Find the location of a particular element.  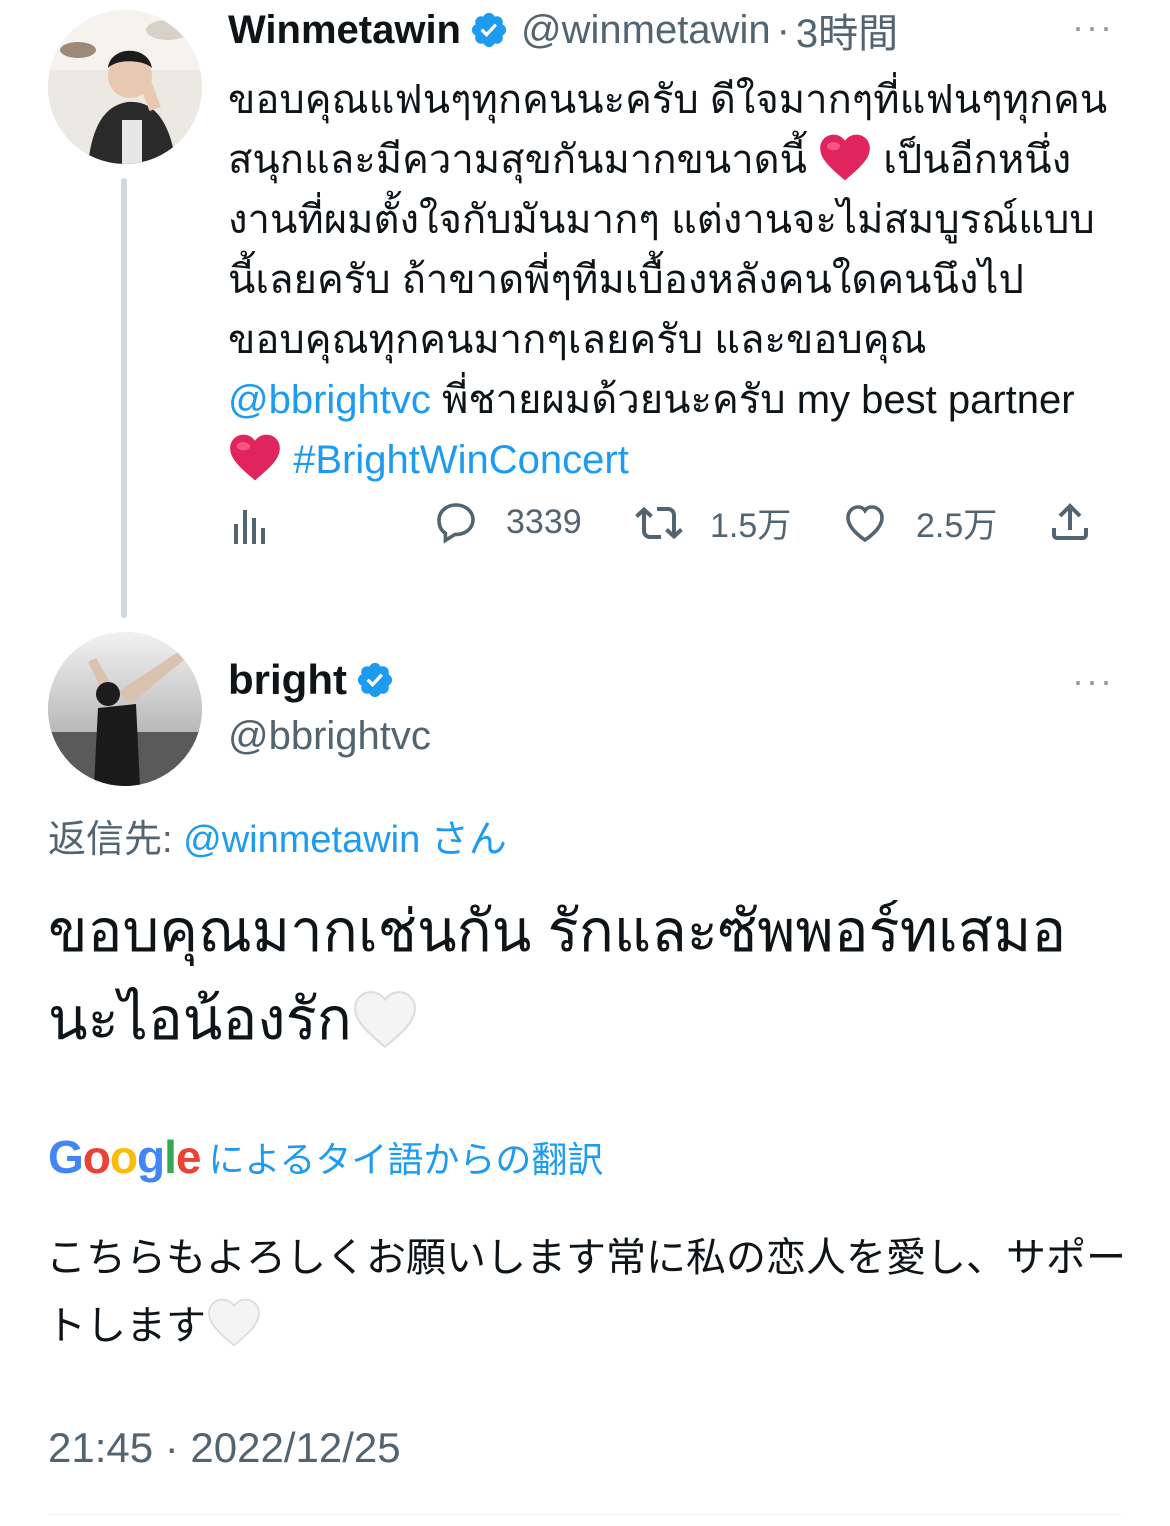

reply-icon is located at coordinates (456, 523).